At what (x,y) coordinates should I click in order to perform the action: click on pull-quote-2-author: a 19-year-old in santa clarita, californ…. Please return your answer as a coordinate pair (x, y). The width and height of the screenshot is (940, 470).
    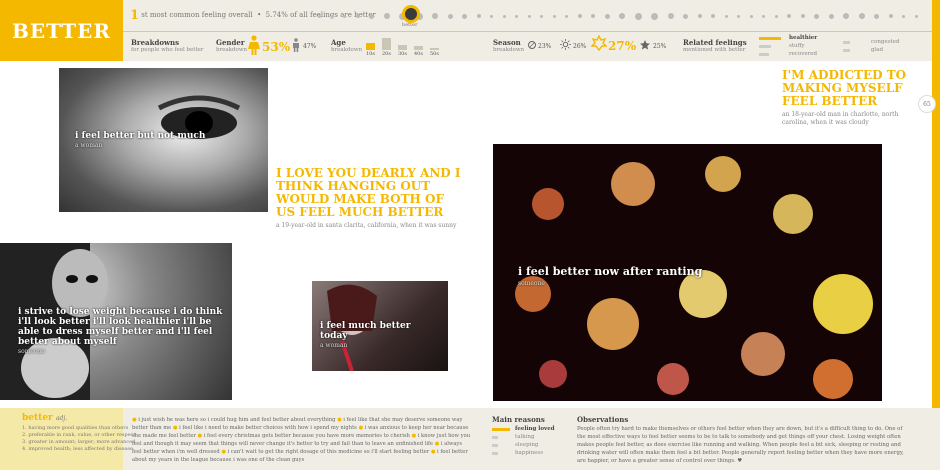
    Looking at the image, I should click on (366, 225).